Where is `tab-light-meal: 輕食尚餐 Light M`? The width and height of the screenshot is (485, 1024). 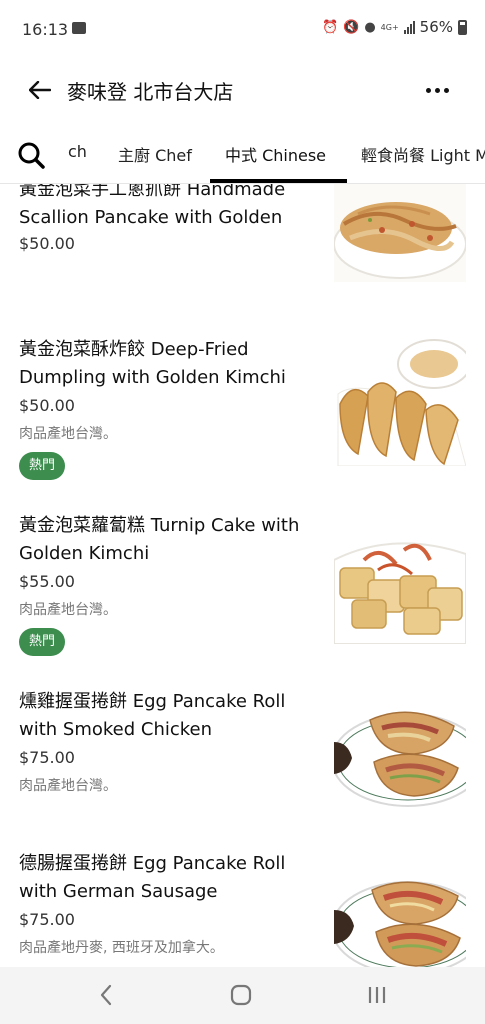 tab-light-meal: 輕食尚餐 Light M is located at coordinates (423, 154).